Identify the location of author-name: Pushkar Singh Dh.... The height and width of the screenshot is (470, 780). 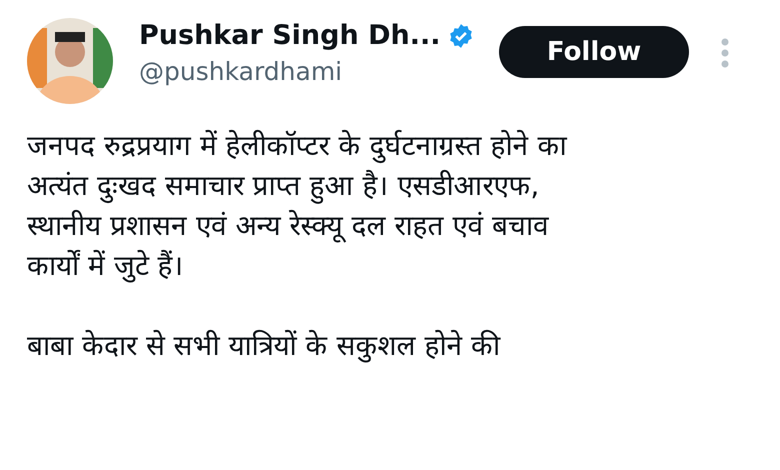
(289, 35).